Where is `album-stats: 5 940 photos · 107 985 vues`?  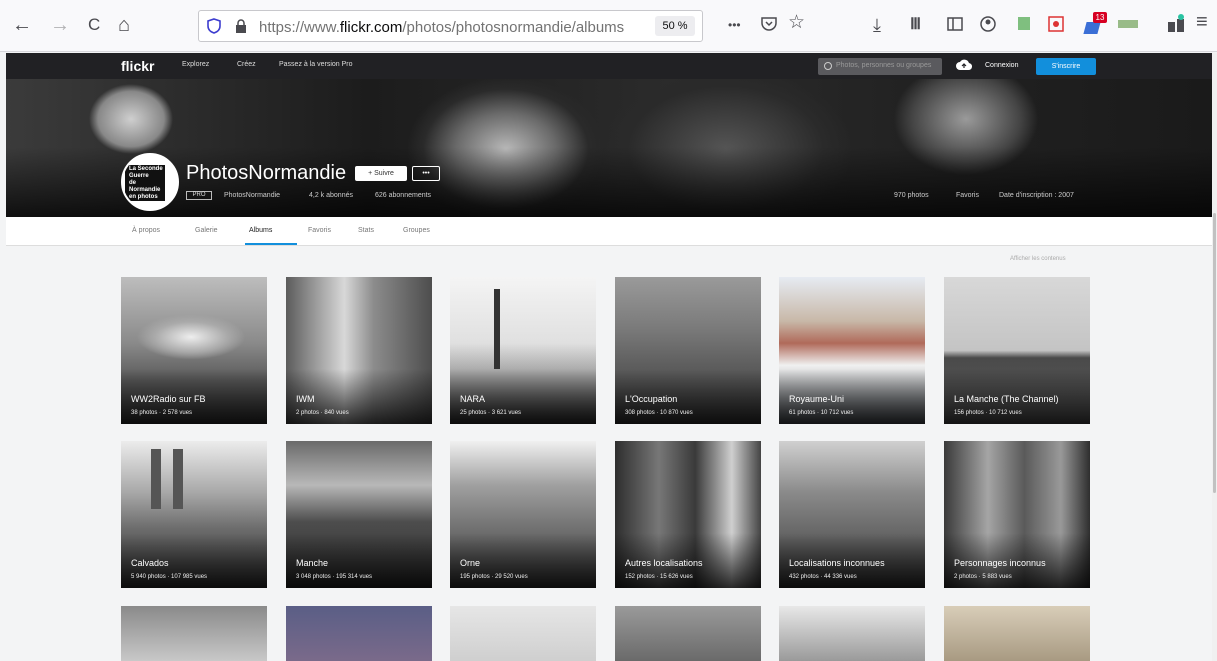
album-stats: 5 940 photos · 107 985 vues is located at coordinates (169, 577).